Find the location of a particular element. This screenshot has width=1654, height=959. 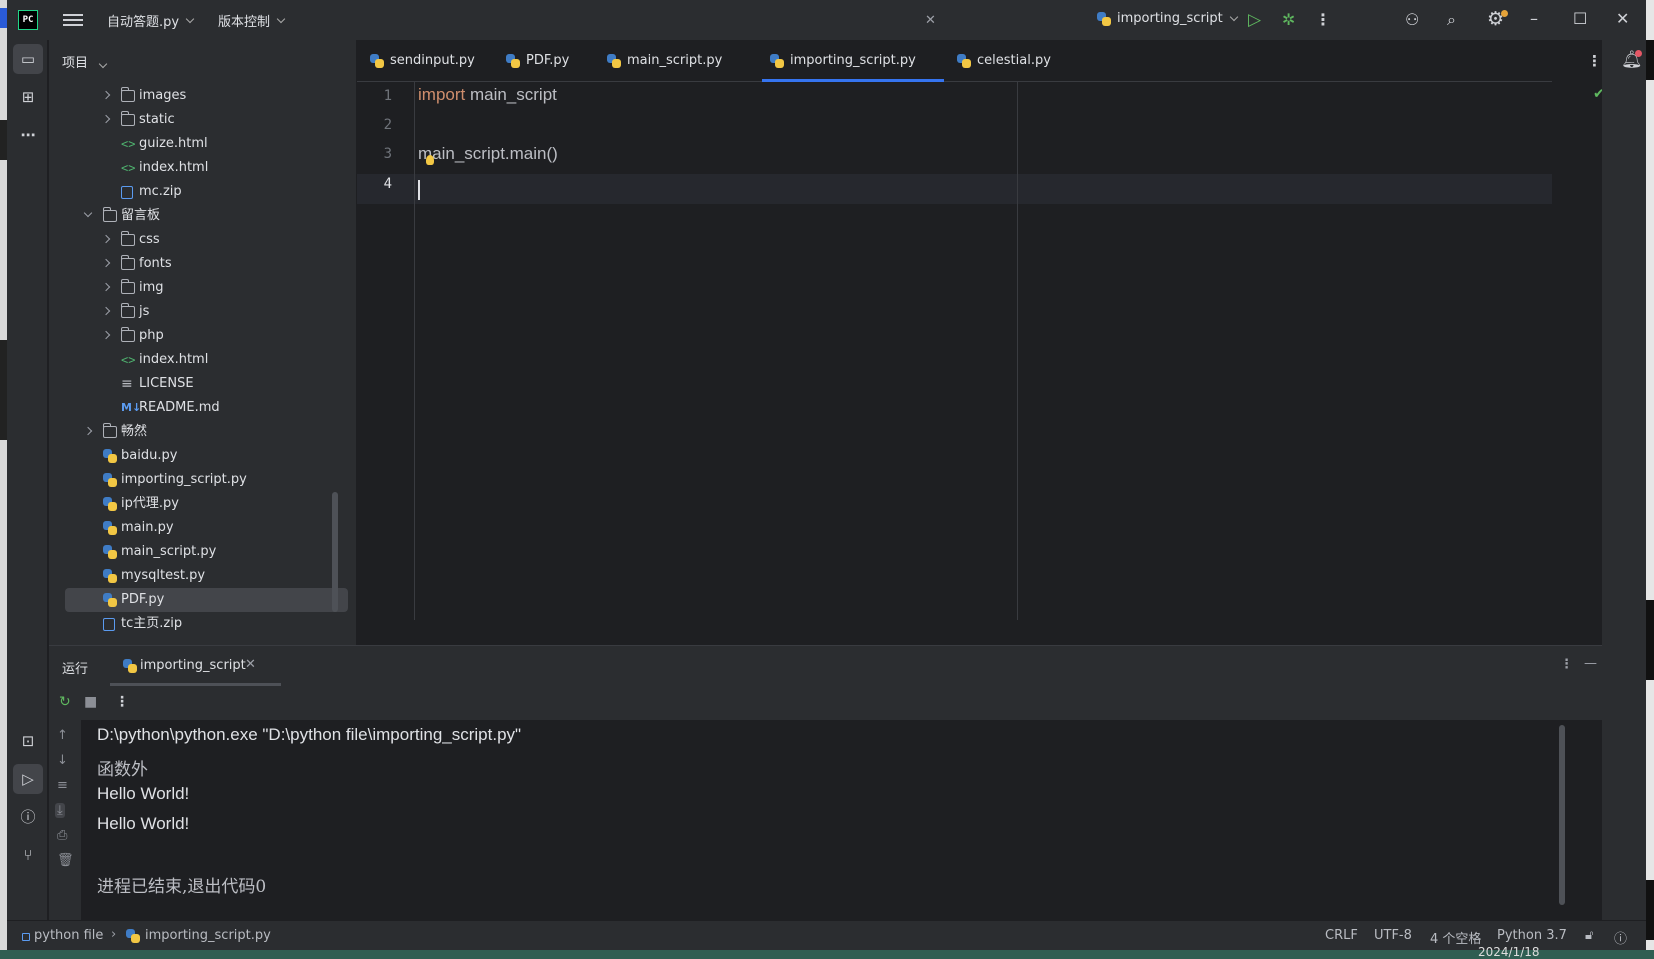

interpreter-widget: Python 3.7 is located at coordinates (1532, 935).